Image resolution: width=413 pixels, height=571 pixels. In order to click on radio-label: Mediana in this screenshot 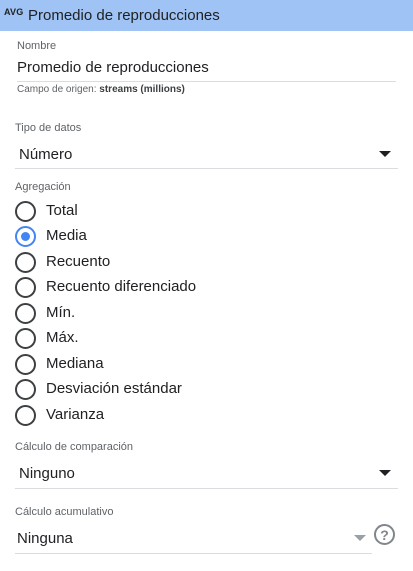, I will do `click(75, 363)`.